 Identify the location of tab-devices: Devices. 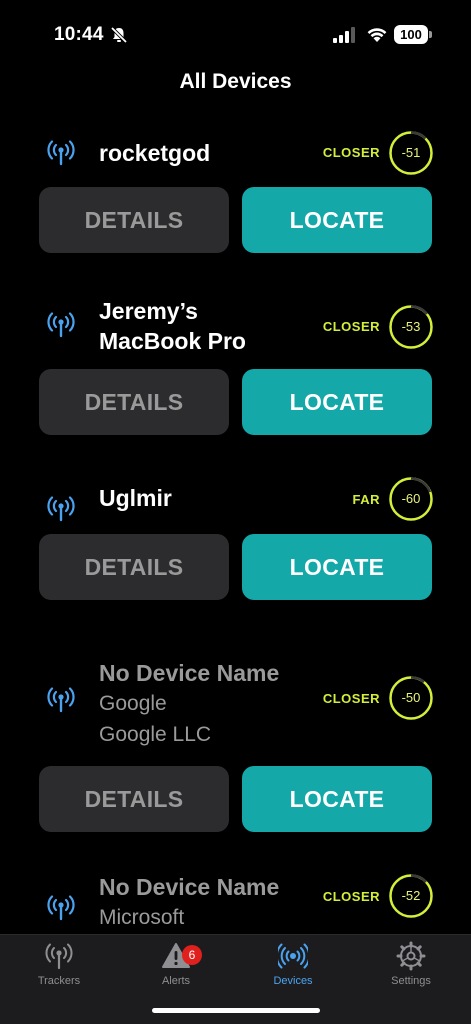
(293, 969).